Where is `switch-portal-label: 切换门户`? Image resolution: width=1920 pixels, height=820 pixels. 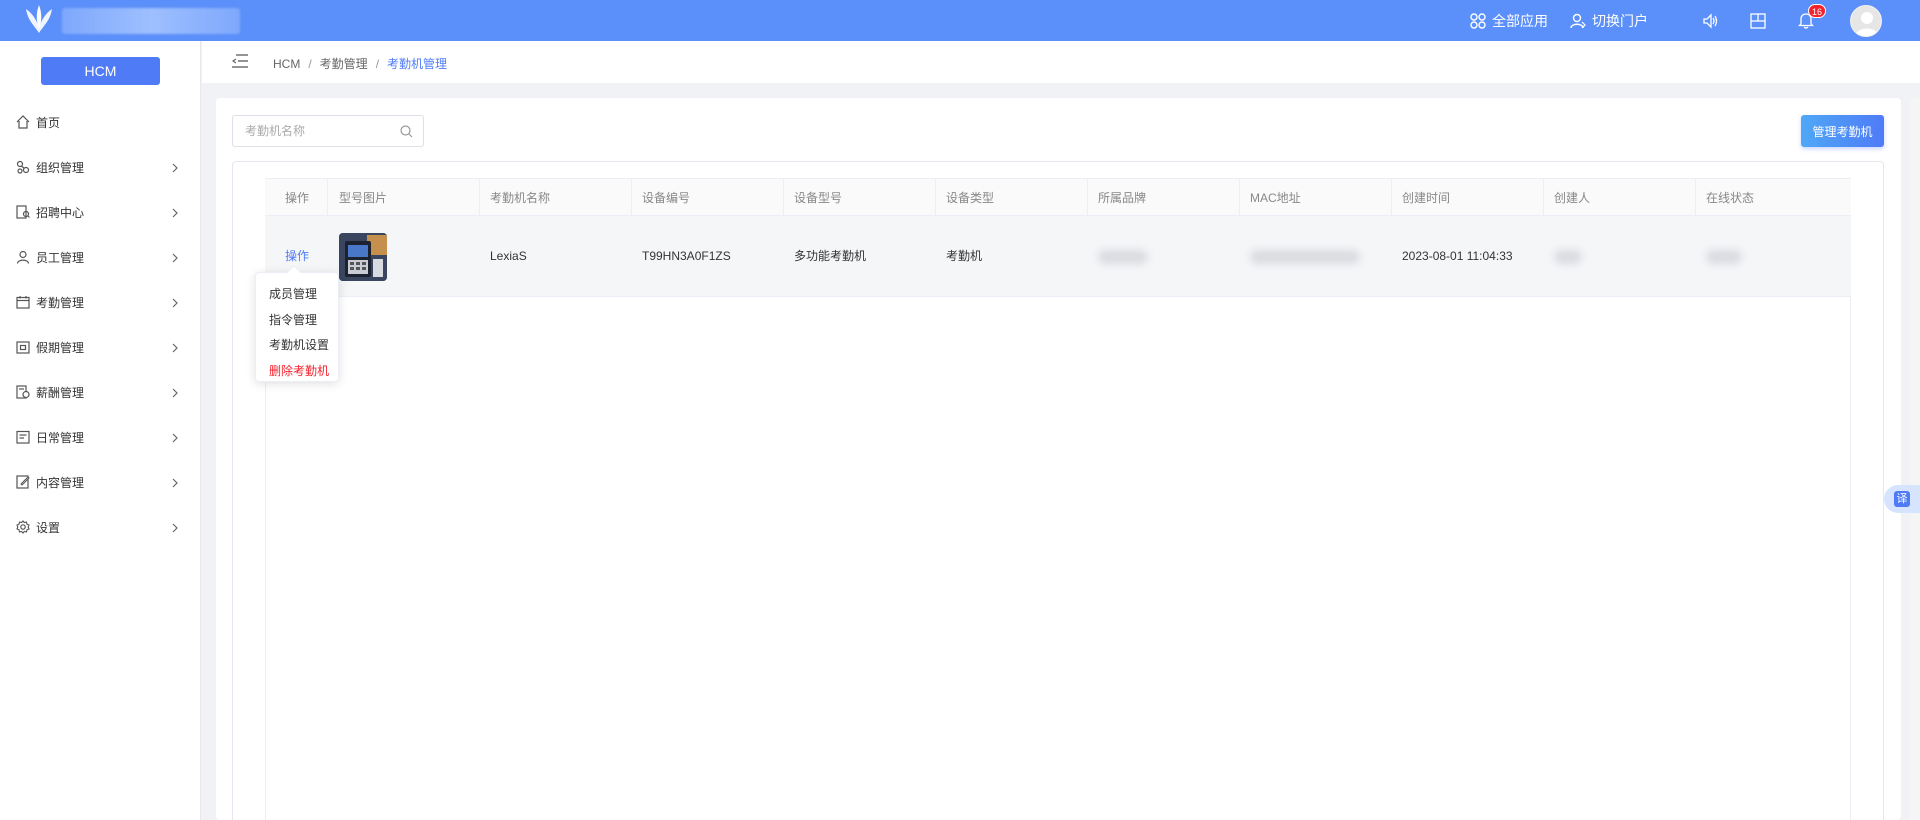
switch-portal-label: 切换门户 is located at coordinates (1620, 20).